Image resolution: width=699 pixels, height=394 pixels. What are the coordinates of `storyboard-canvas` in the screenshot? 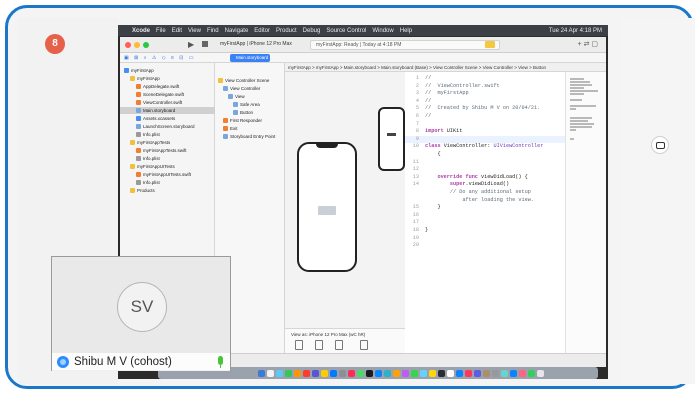 It's located at (345, 200).